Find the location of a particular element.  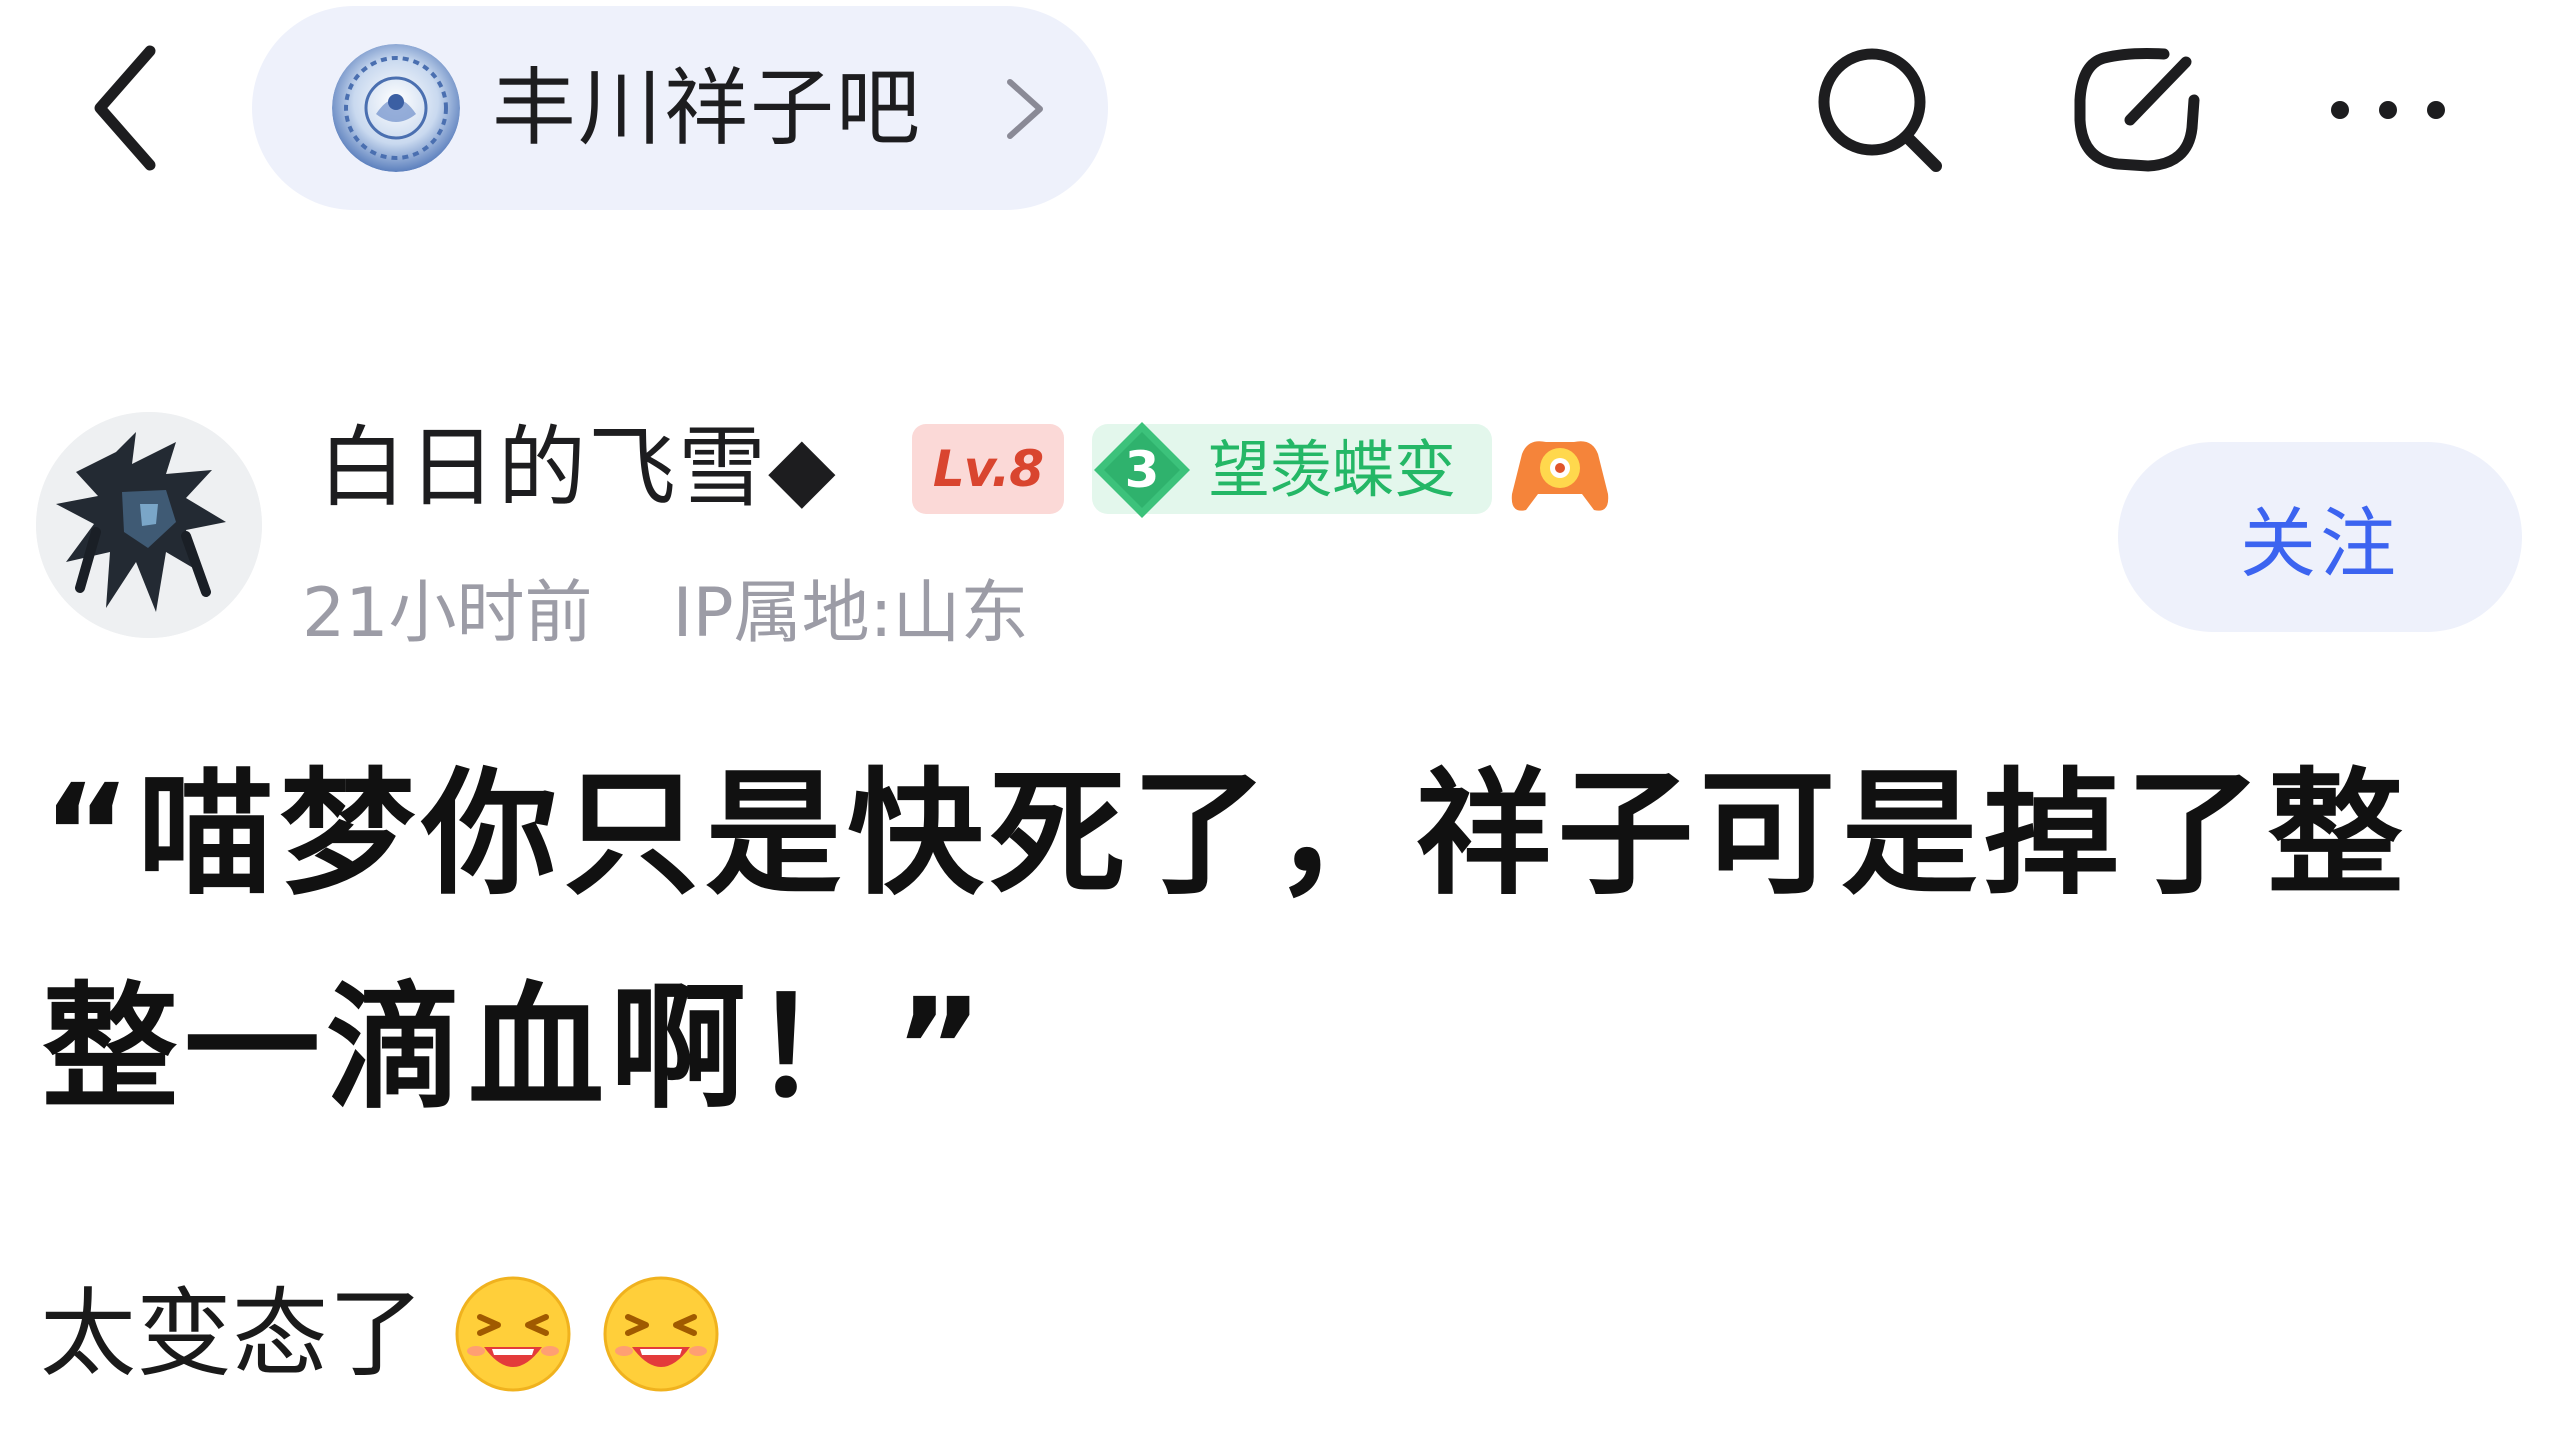

follow-button: 关注 is located at coordinates (2320, 537).